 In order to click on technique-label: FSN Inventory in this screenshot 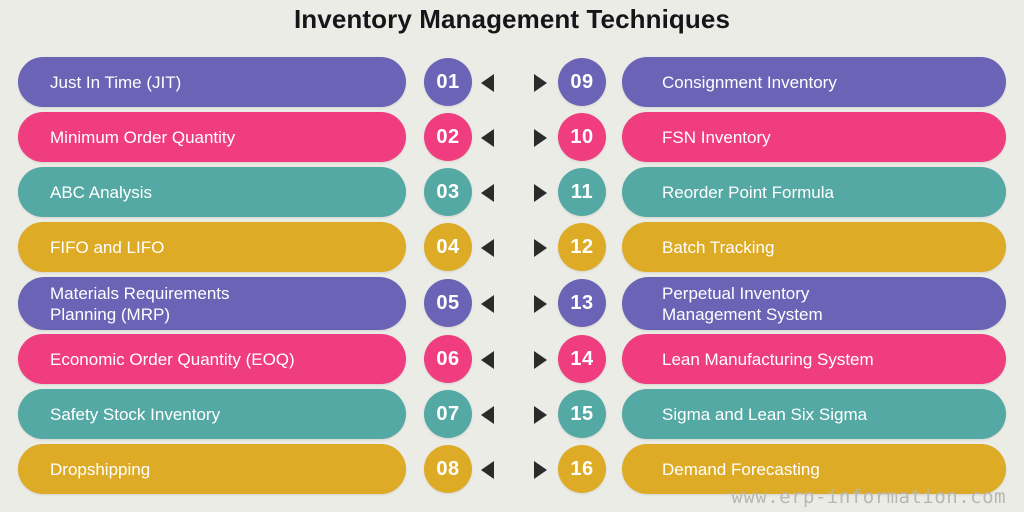, I will do `click(716, 137)`.